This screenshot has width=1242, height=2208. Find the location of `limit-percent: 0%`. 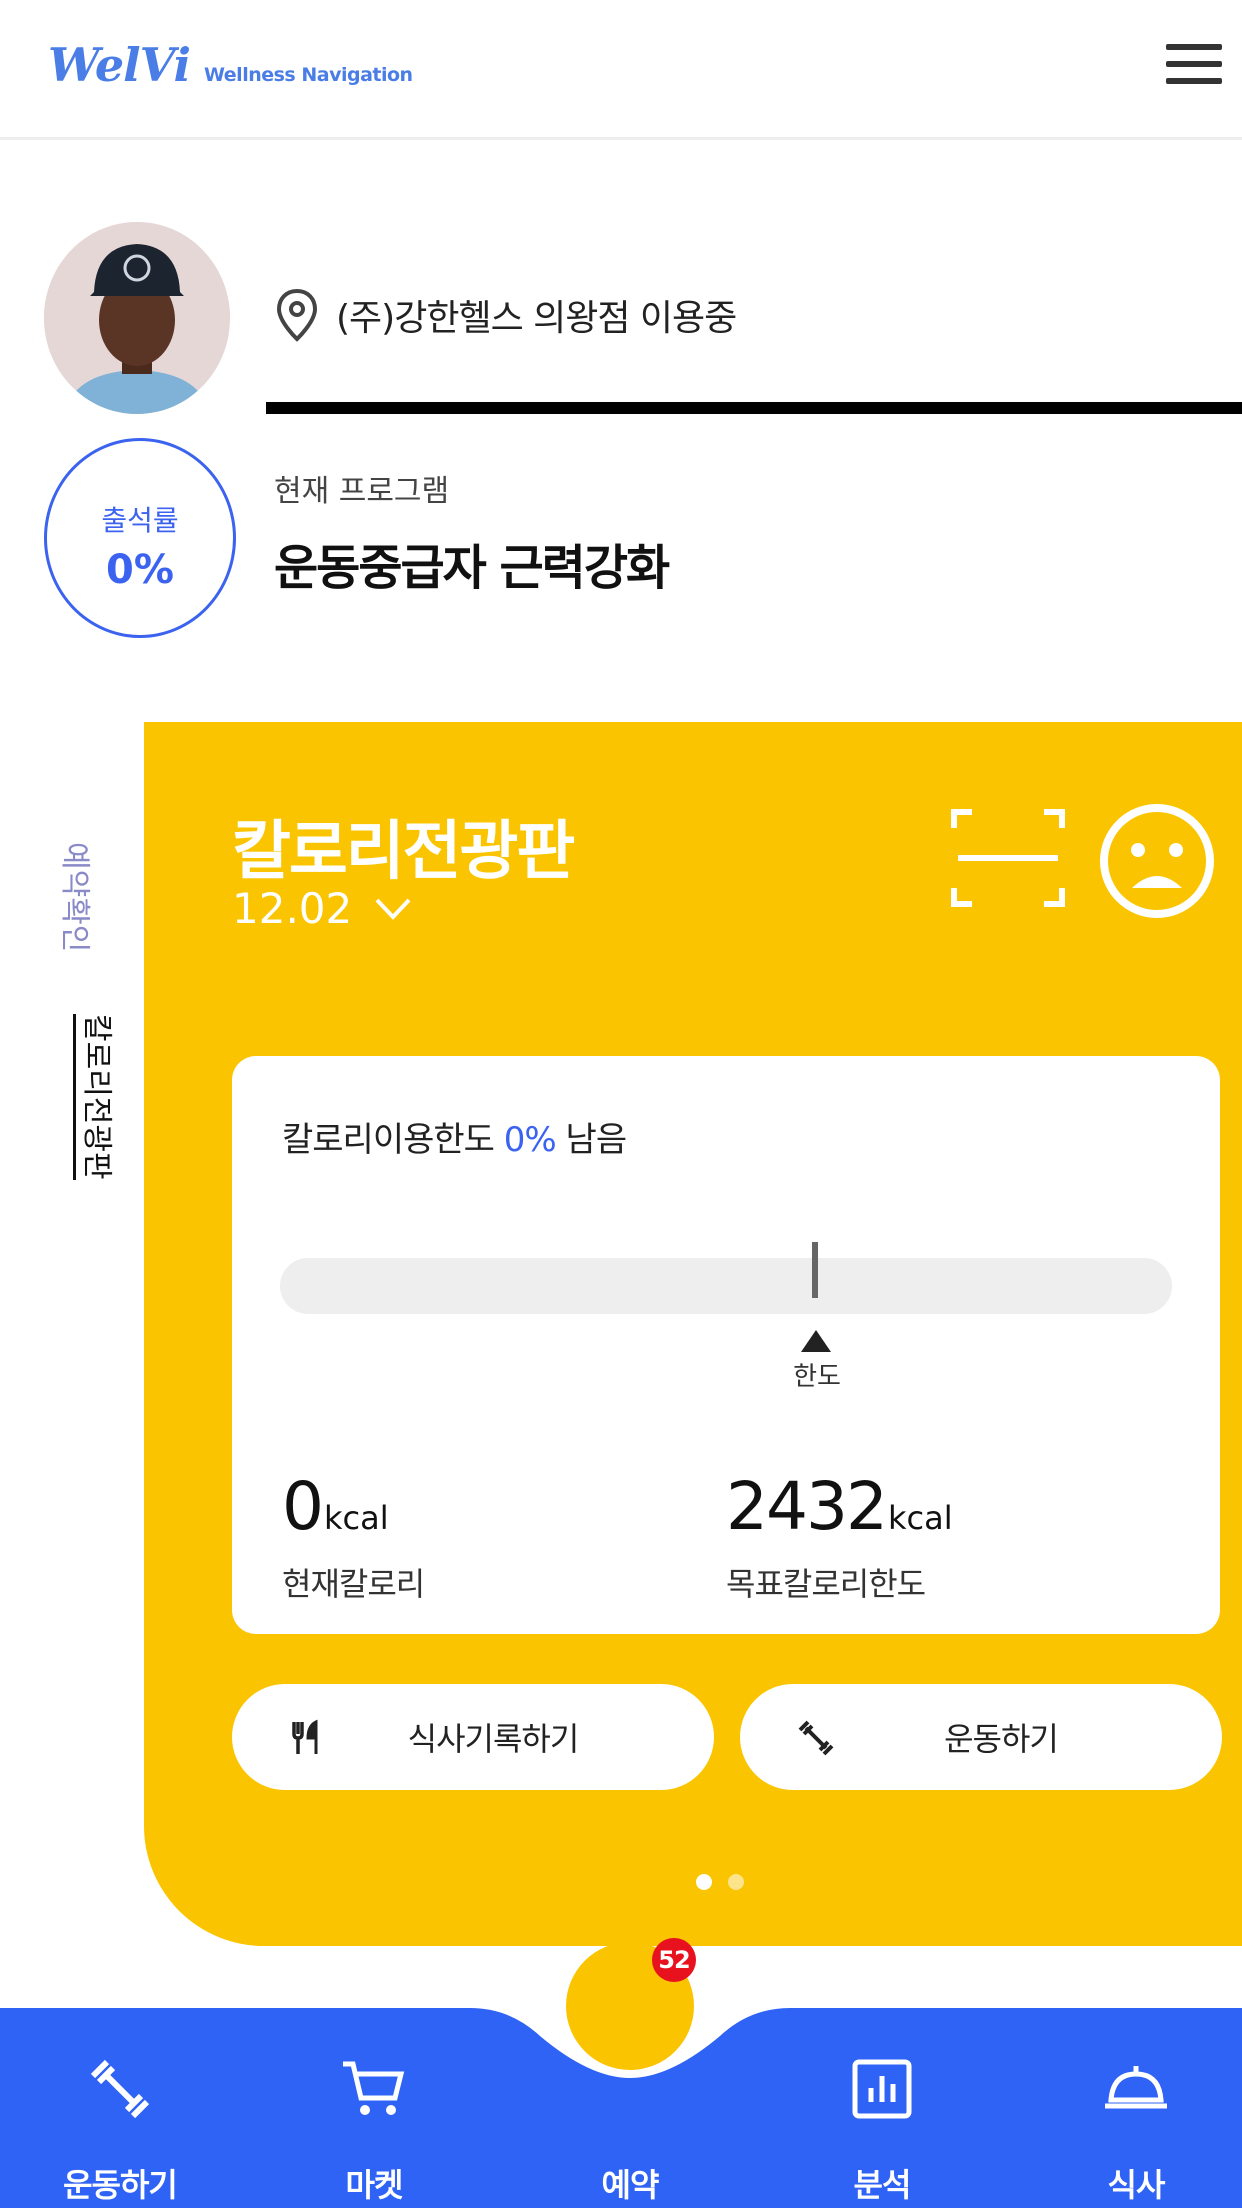

limit-percent: 0% is located at coordinates (530, 1140).